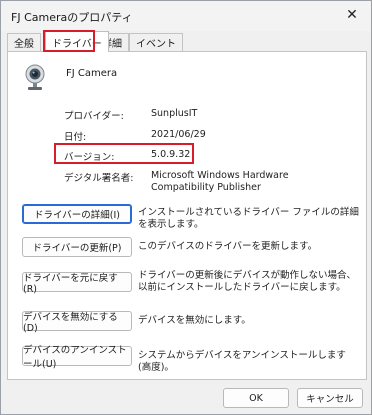  What do you see at coordinates (75, 137) in the screenshot?
I see `date-label: 日付:` at bounding box center [75, 137].